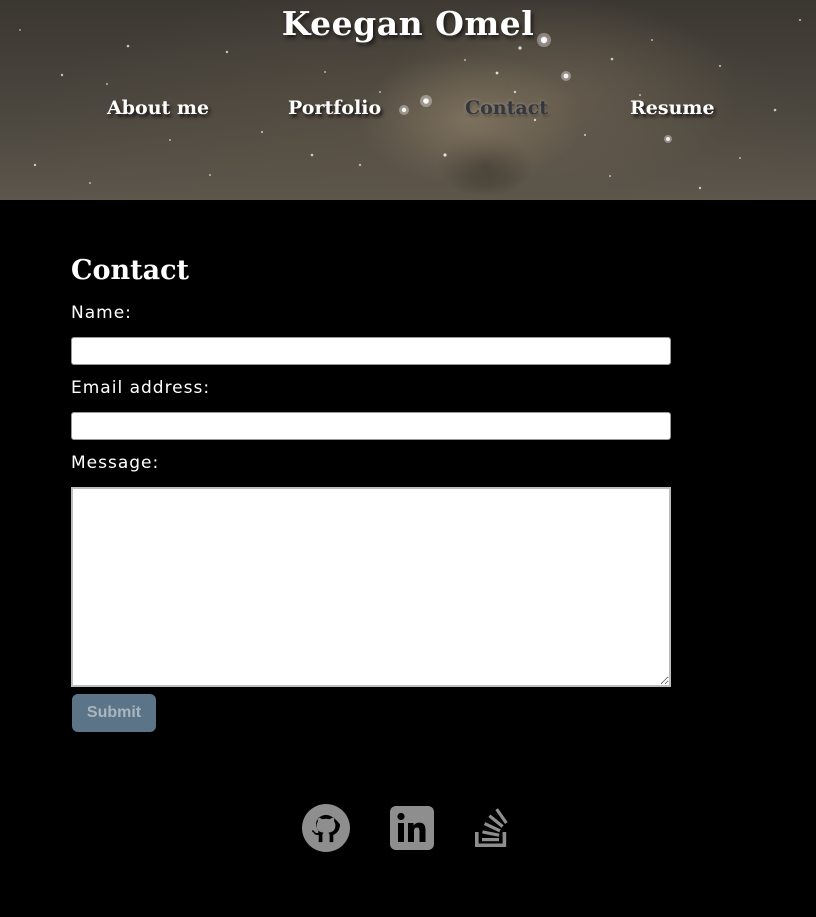 The width and height of the screenshot is (816, 917). Describe the element at coordinates (412, 828) in the screenshot. I see `linkedin-icon` at that location.